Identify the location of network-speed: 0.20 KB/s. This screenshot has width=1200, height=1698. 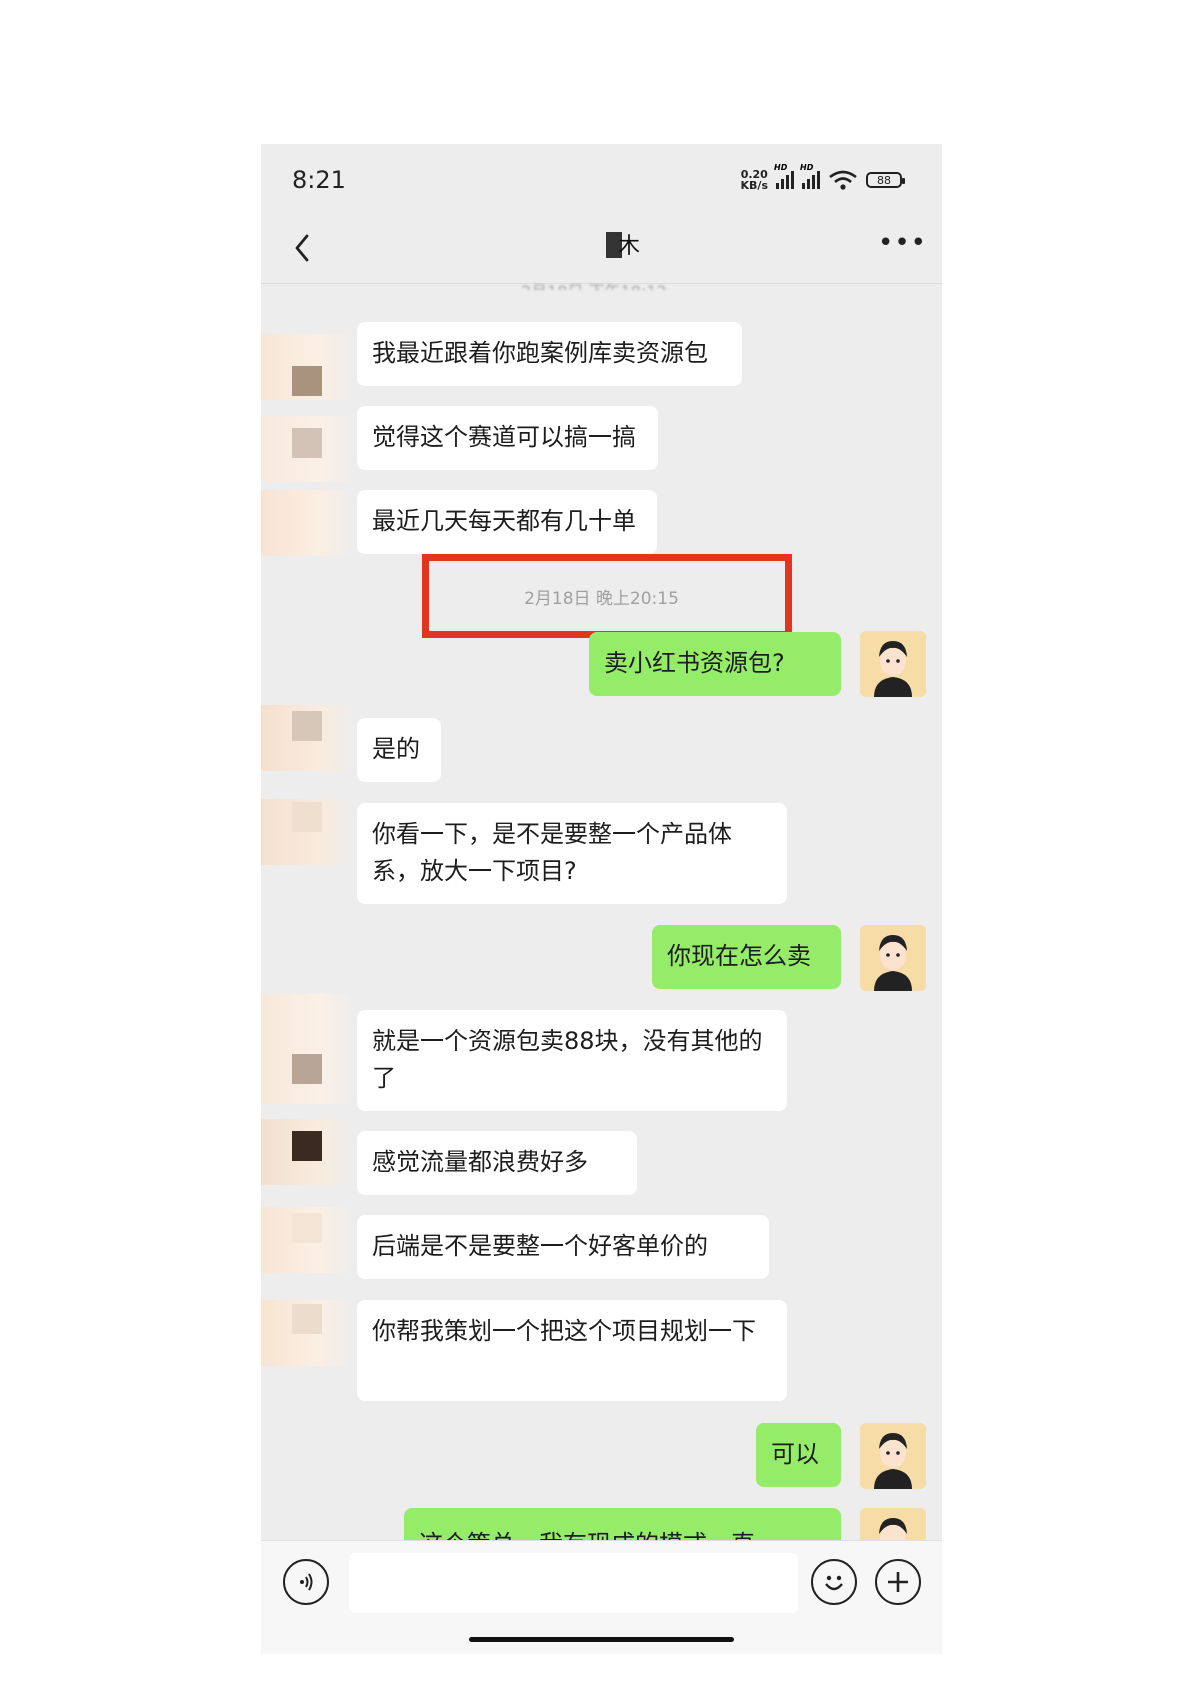
(754, 180).